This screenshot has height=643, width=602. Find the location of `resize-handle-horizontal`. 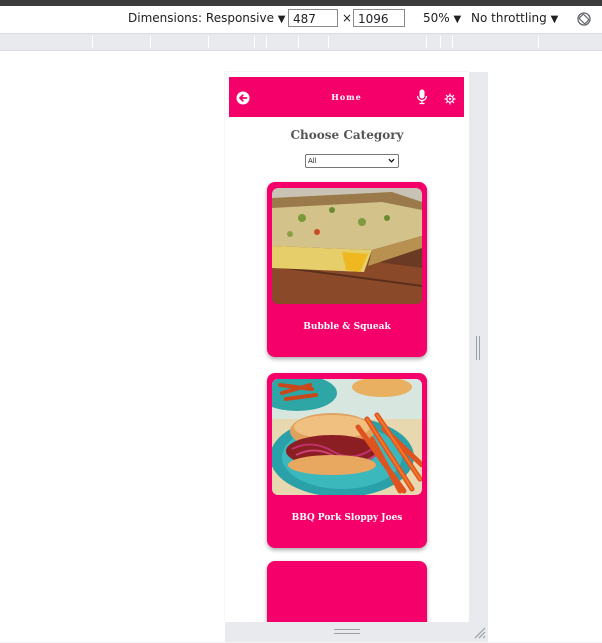

resize-handle-horizontal is located at coordinates (478, 348).